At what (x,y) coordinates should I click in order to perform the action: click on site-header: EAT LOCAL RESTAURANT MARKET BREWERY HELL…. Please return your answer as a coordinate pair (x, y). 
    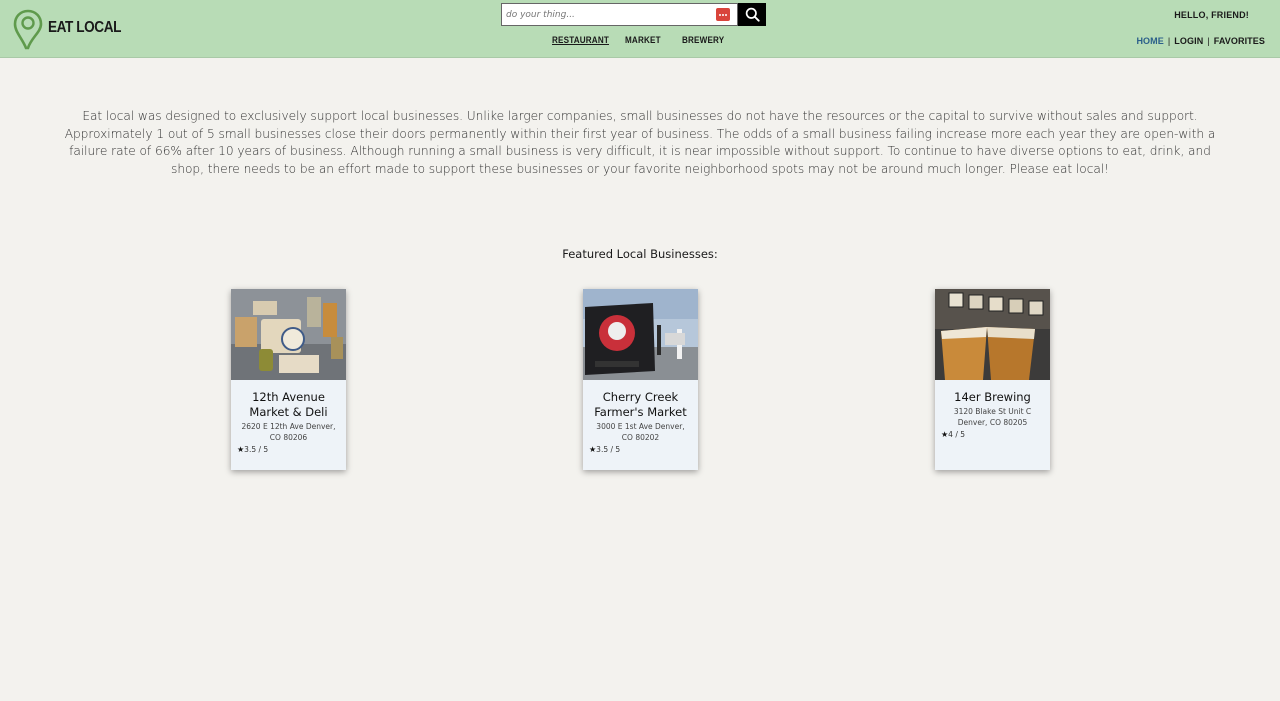
    Looking at the image, I should click on (640, 29).